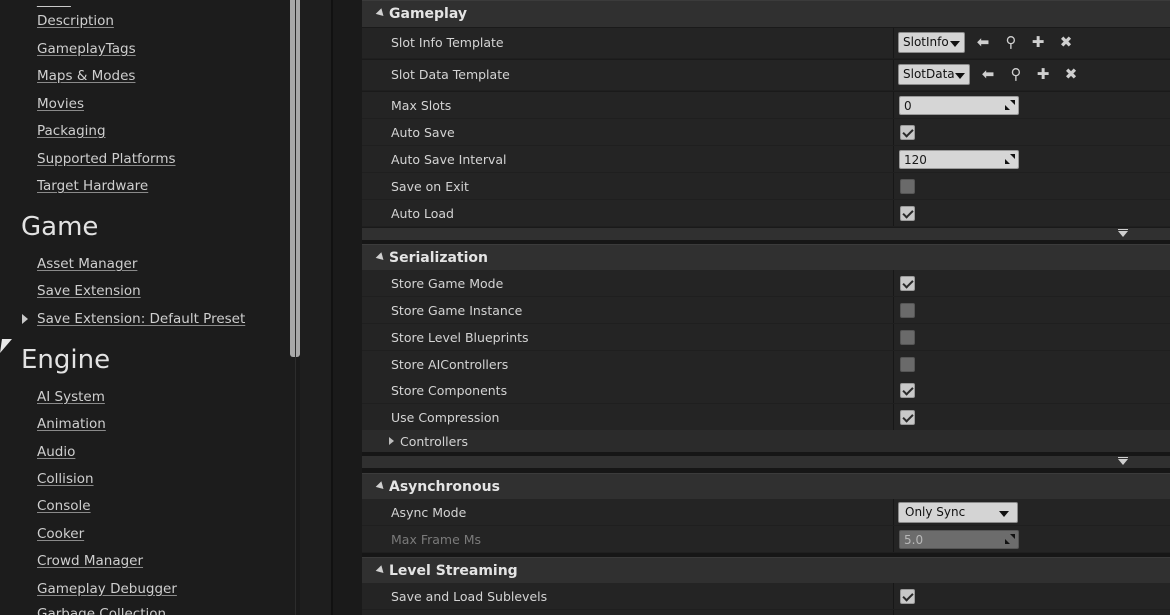  What do you see at coordinates (766, 159) in the screenshot?
I see `property-row-auto-save-interval: Auto Save Interval 120` at bounding box center [766, 159].